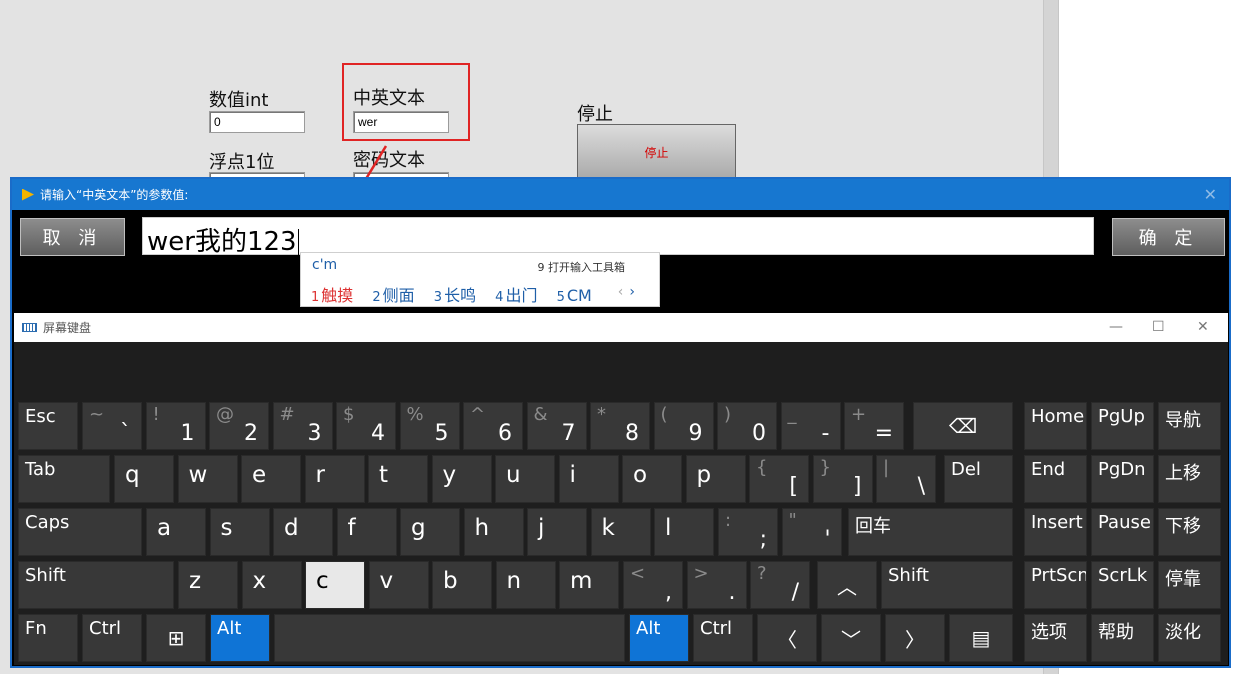 The image size is (1247, 674). Describe the element at coordinates (1122, 532) in the screenshot. I see `key-pause: Pause` at that location.